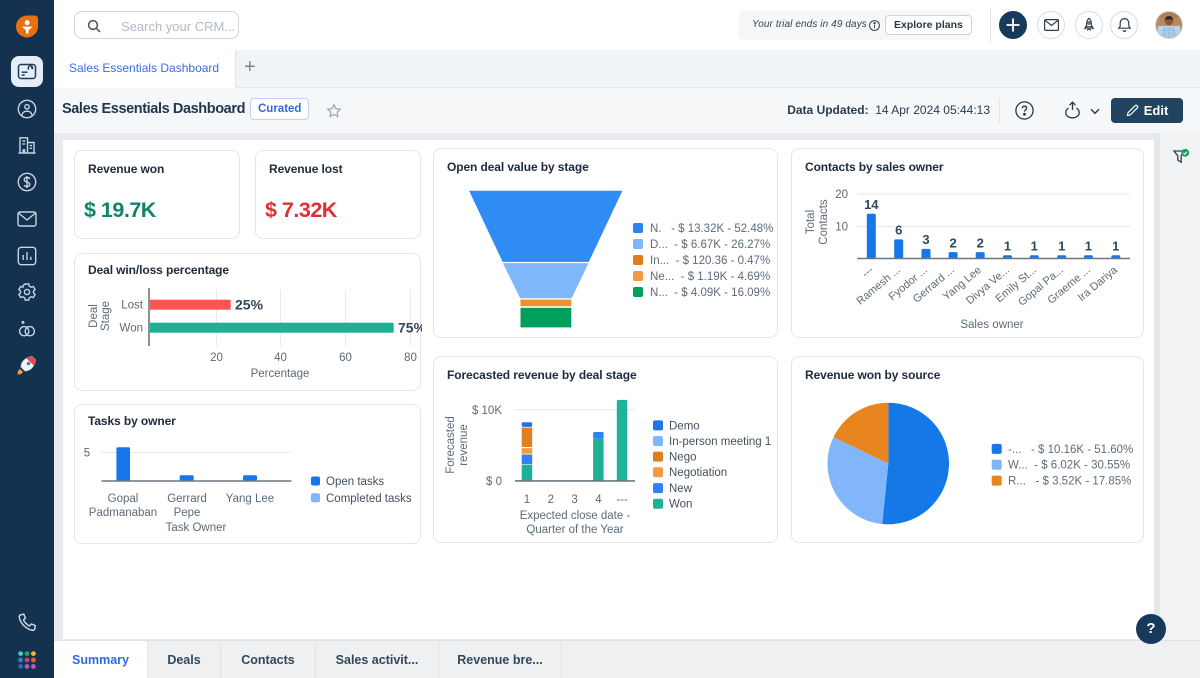 This screenshot has width=1200, height=678. I want to click on svg-text: Open tasks, so click(355, 482).